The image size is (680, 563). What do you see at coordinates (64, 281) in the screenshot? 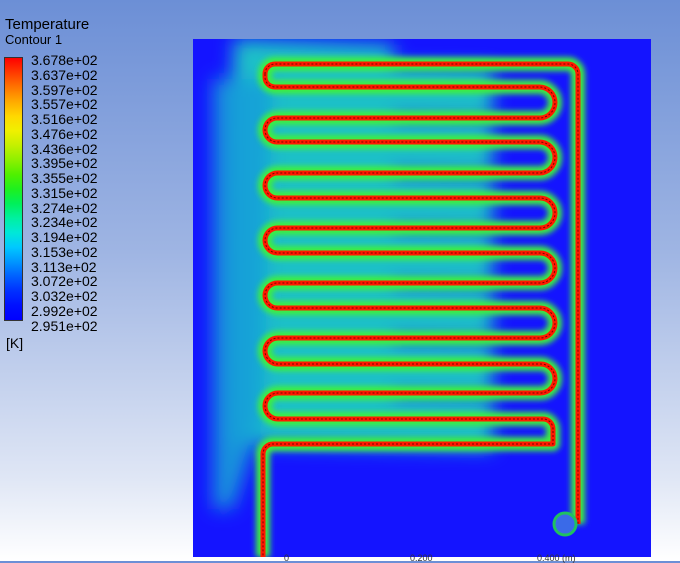
I see `legend-tick-label: 3.072e+02` at bounding box center [64, 281].